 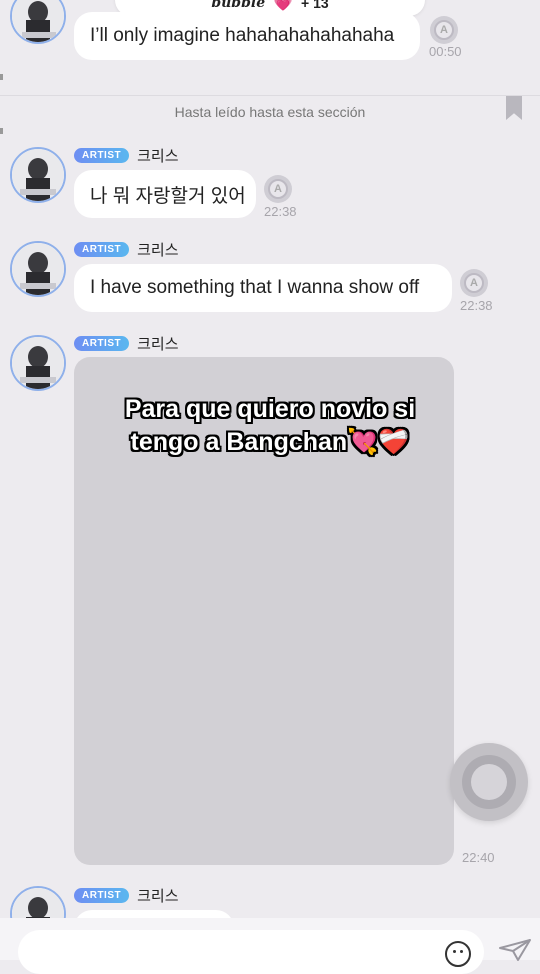 What do you see at coordinates (270, 112) in the screenshot?
I see `read-marker-text: Hasta leído hasta esta sección` at bounding box center [270, 112].